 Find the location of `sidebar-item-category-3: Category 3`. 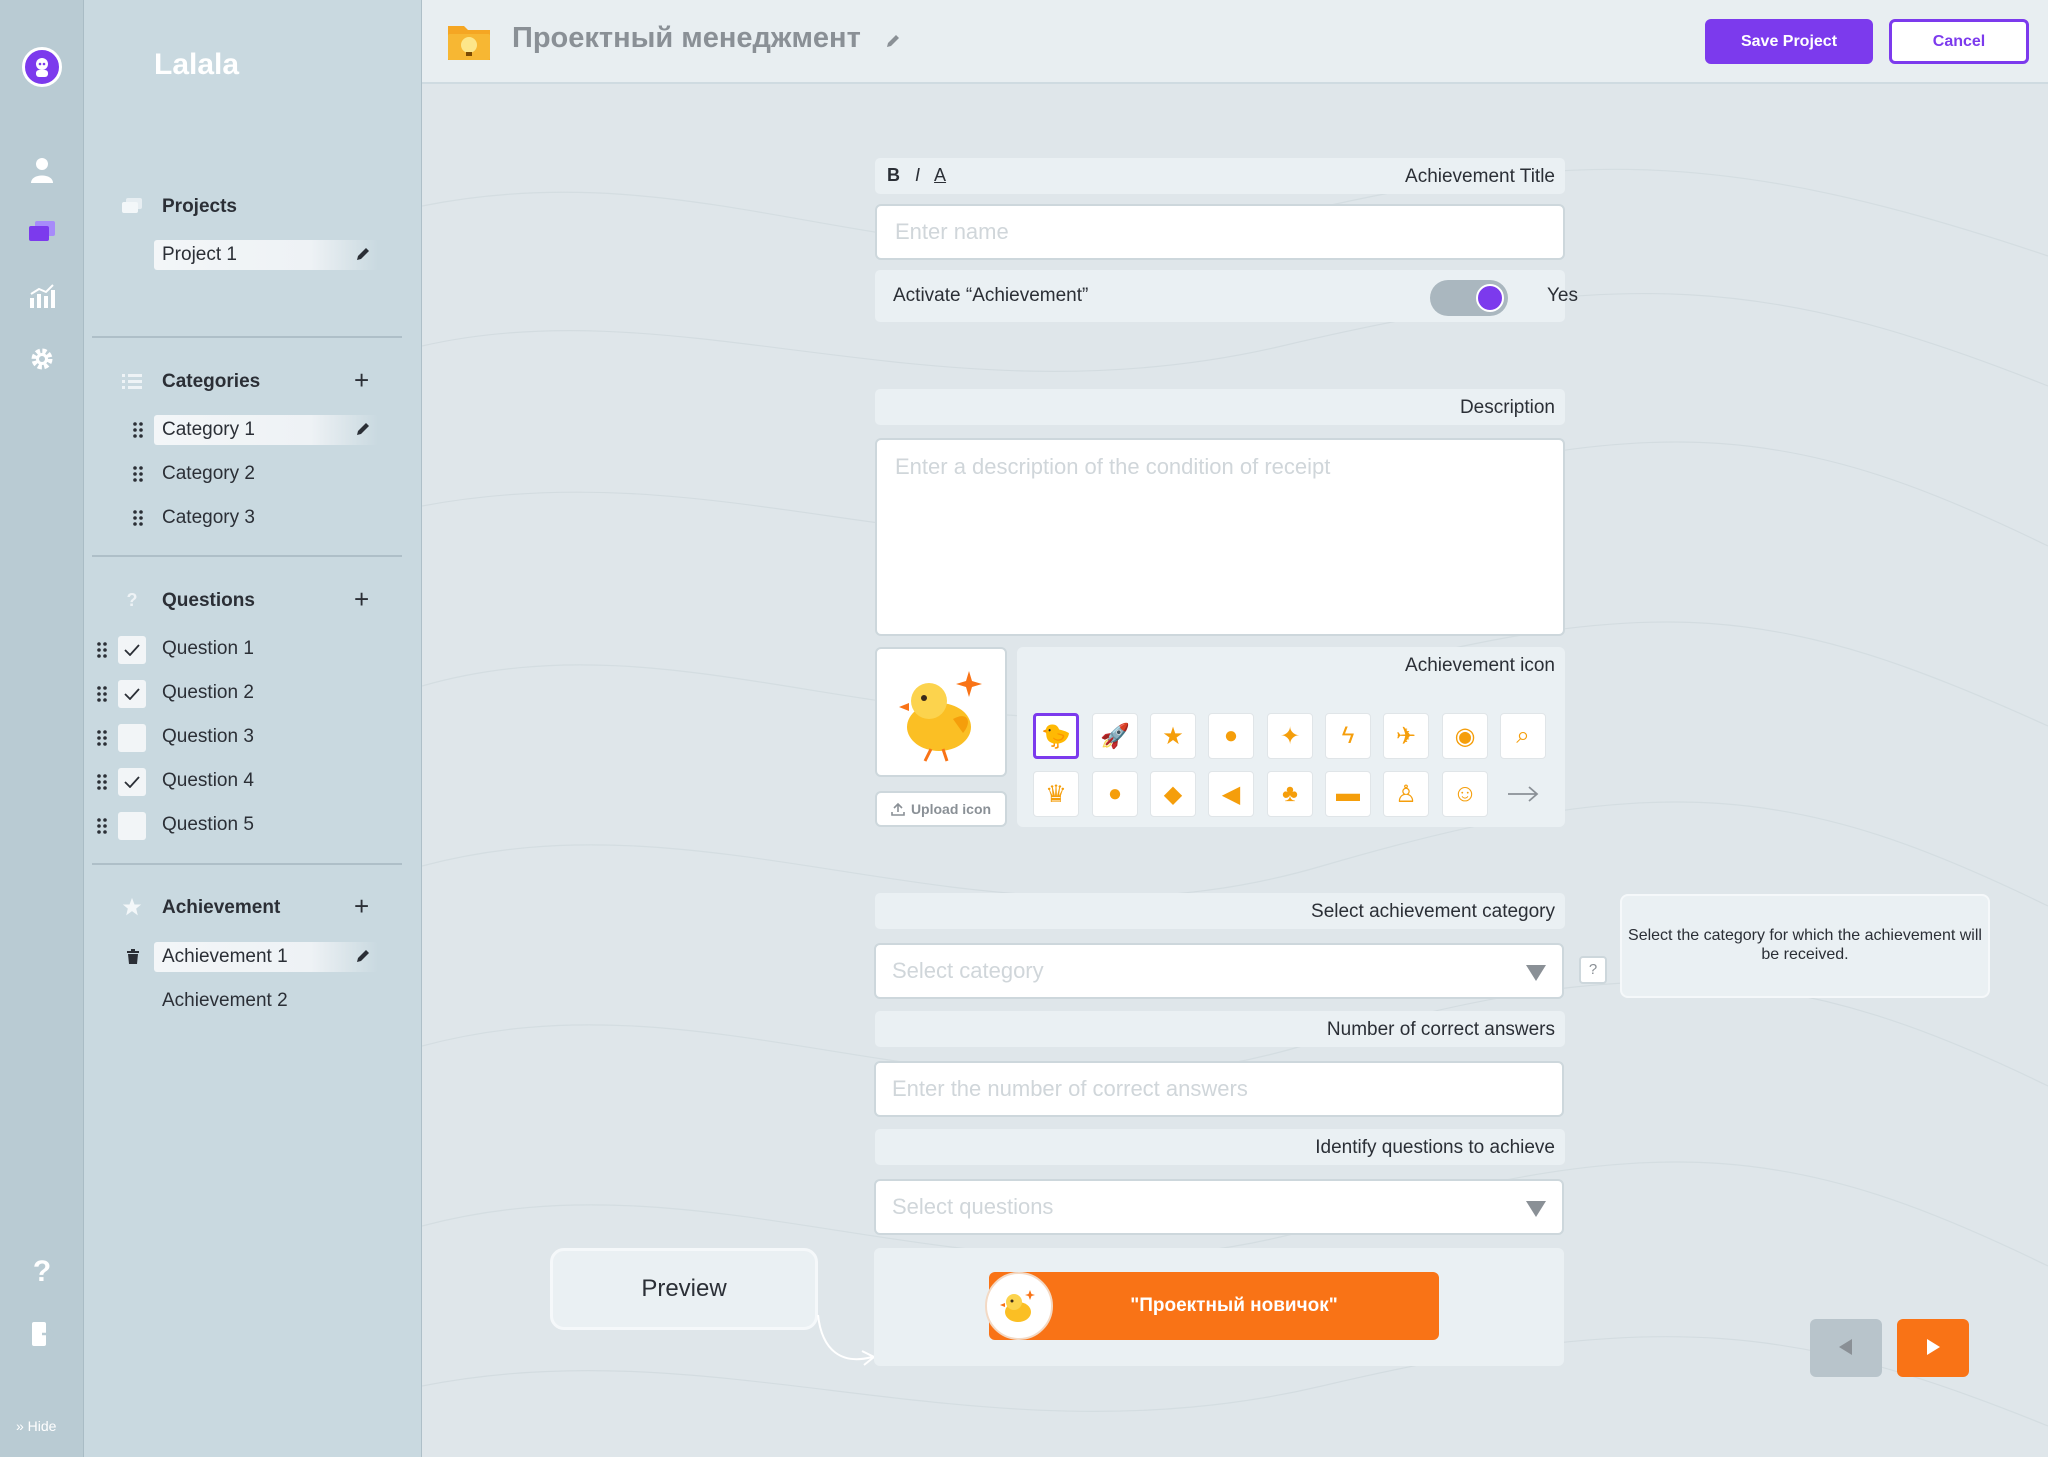

sidebar-item-category-3: Category 3 is located at coordinates (266, 518).